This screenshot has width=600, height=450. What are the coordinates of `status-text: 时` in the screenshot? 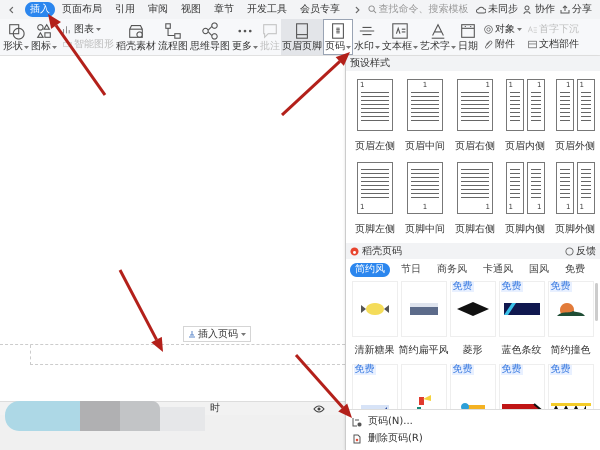 It's located at (215, 409).